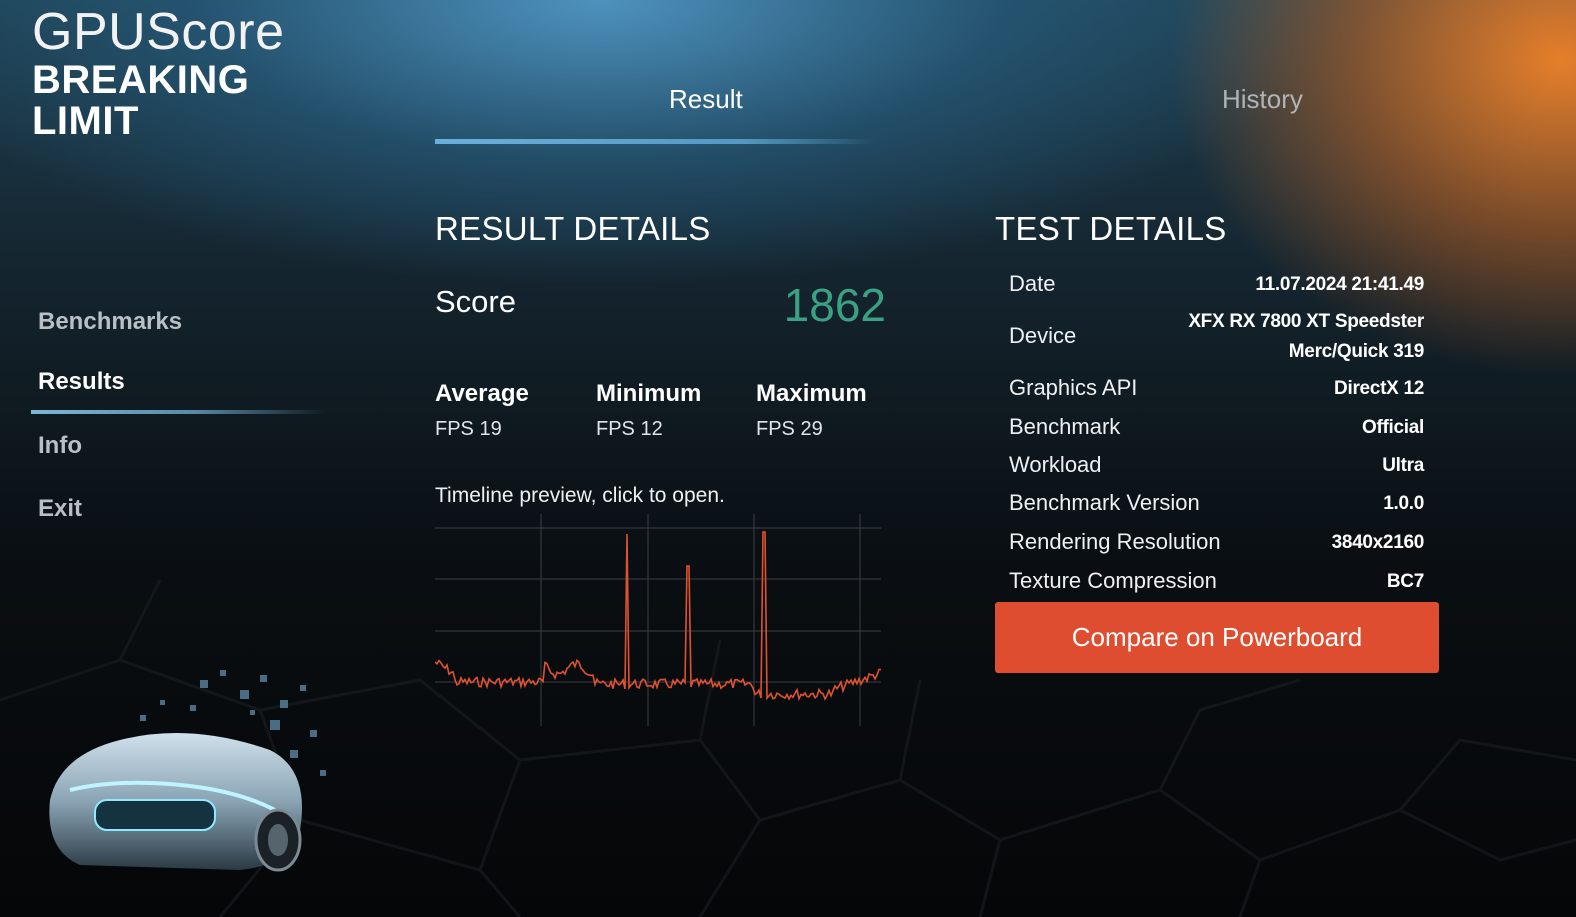 The width and height of the screenshot is (1576, 917). I want to click on detail-label-rendering-resolution: Rendering Resolution, so click(1115, 541).